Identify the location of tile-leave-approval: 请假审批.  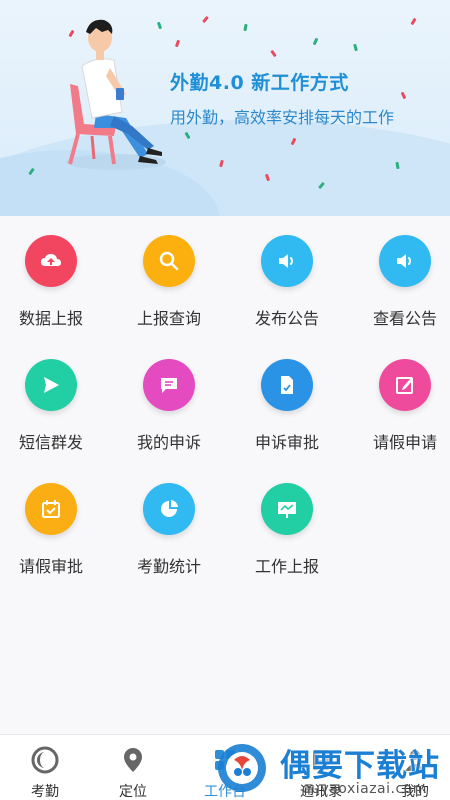
(56, 524).